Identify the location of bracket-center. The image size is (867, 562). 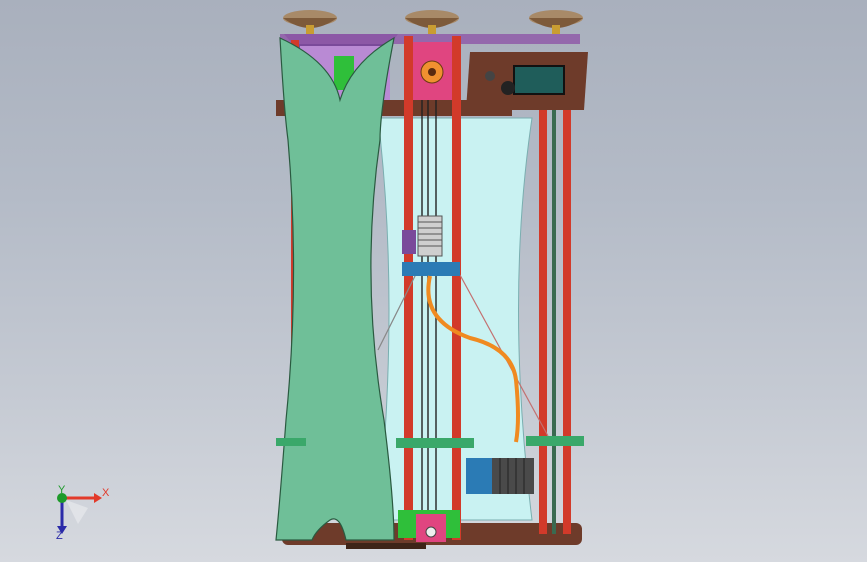
(435, 443).